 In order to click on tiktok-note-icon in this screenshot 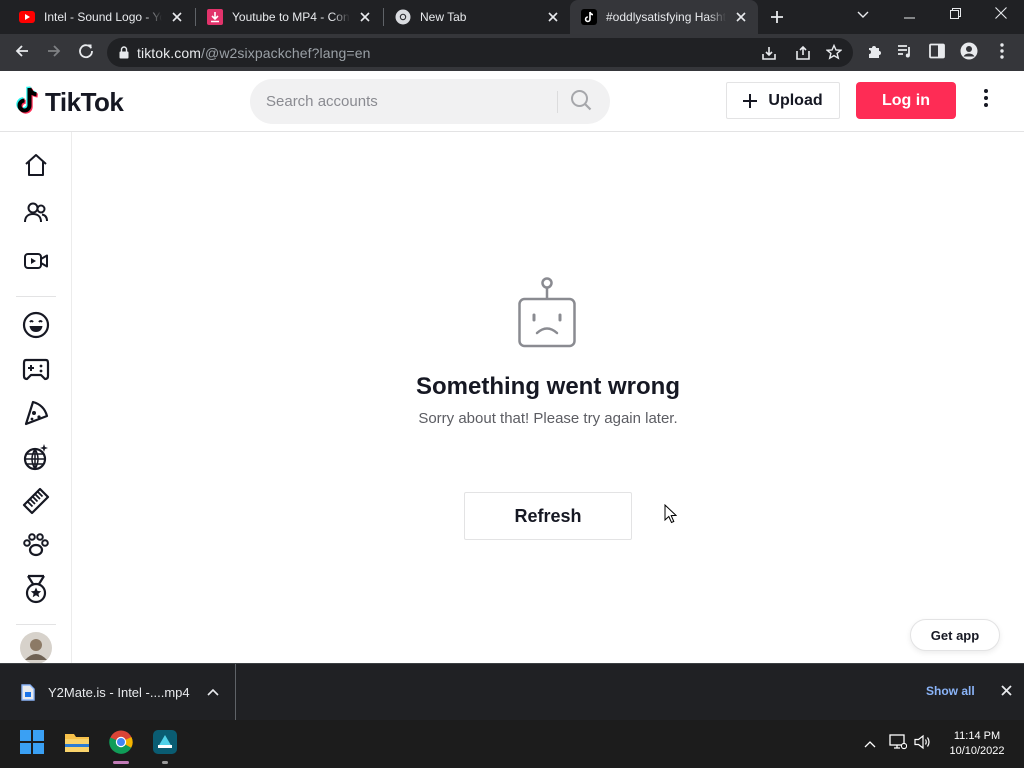, I will do `click(29, 102)`.